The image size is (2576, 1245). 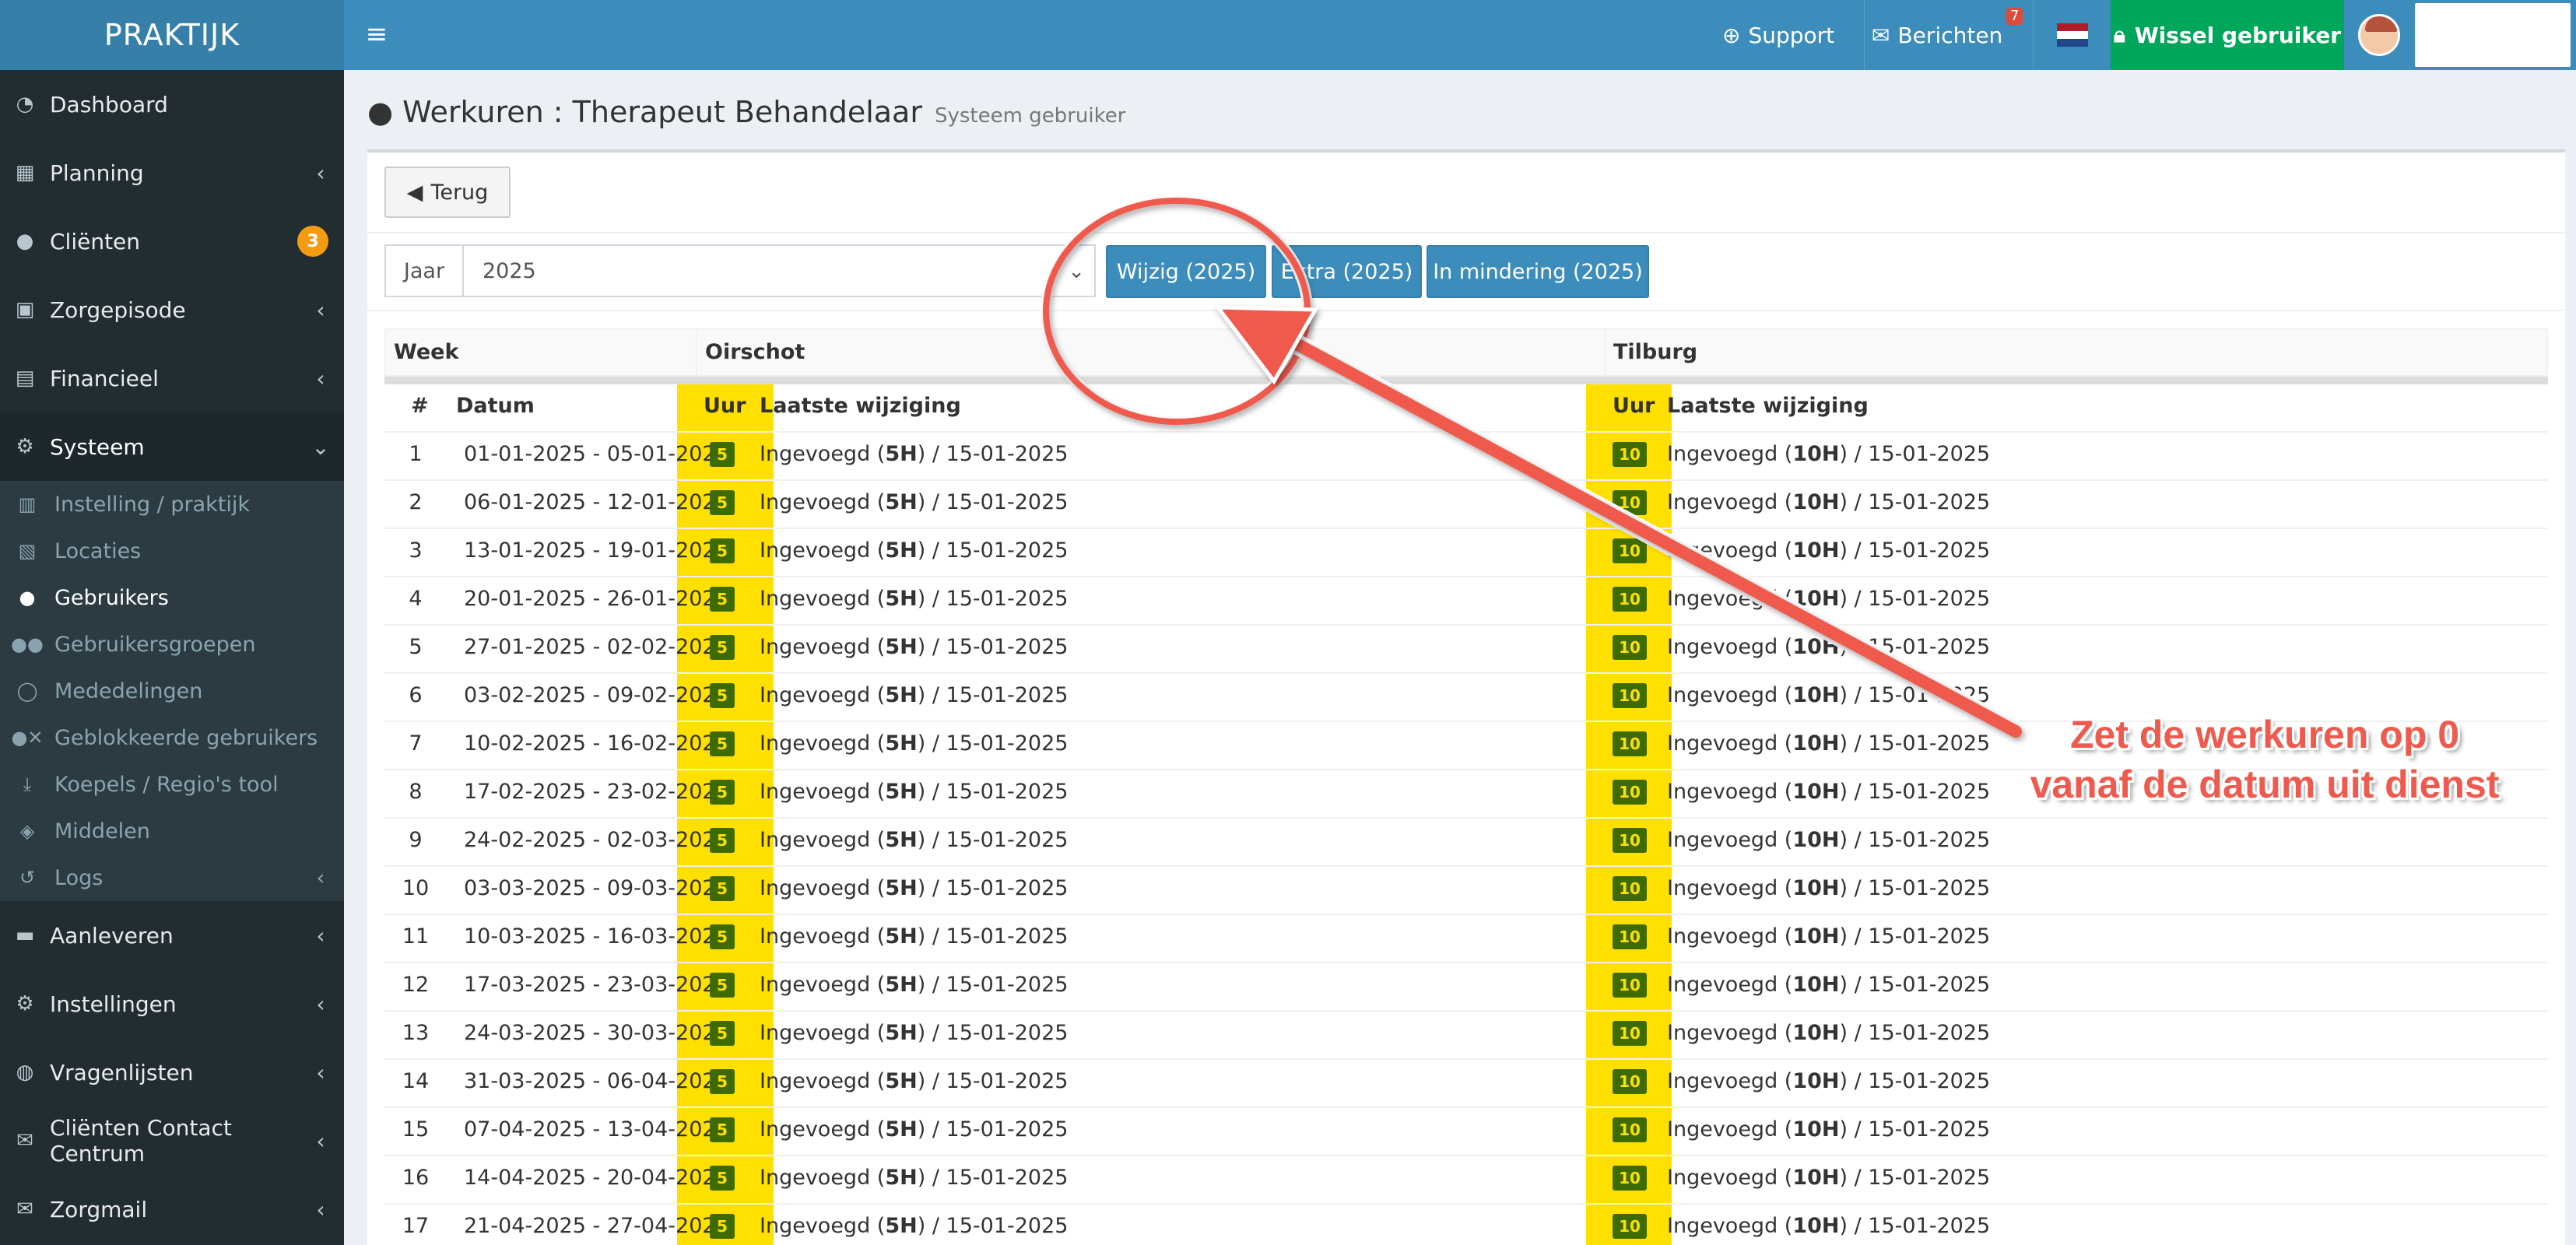 What do you see at coordinates (172, 35) in the screenshot?
I see `app-logo: PRAKTIJK` at bounding box center [172, 35].